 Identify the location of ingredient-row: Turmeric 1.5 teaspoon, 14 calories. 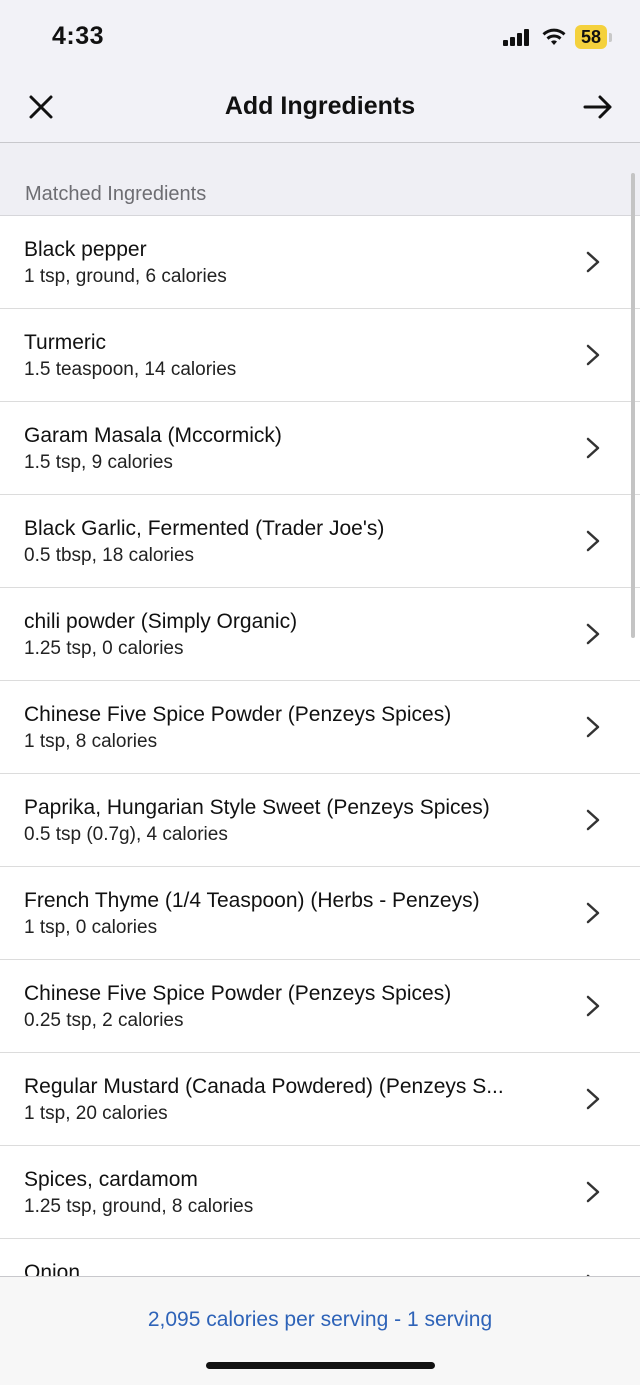
(320, 355).